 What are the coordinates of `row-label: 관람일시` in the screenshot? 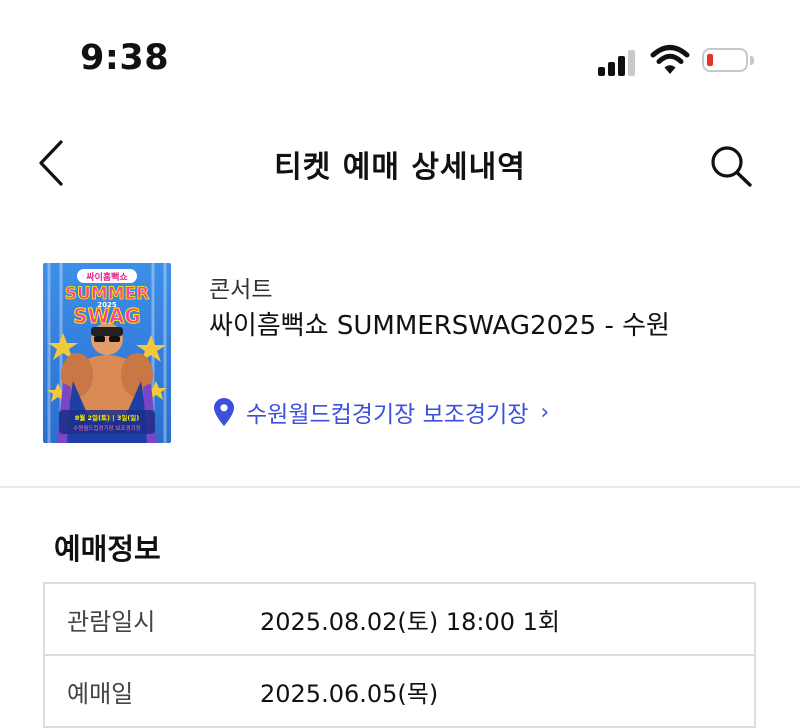 It's located at (111, 622).